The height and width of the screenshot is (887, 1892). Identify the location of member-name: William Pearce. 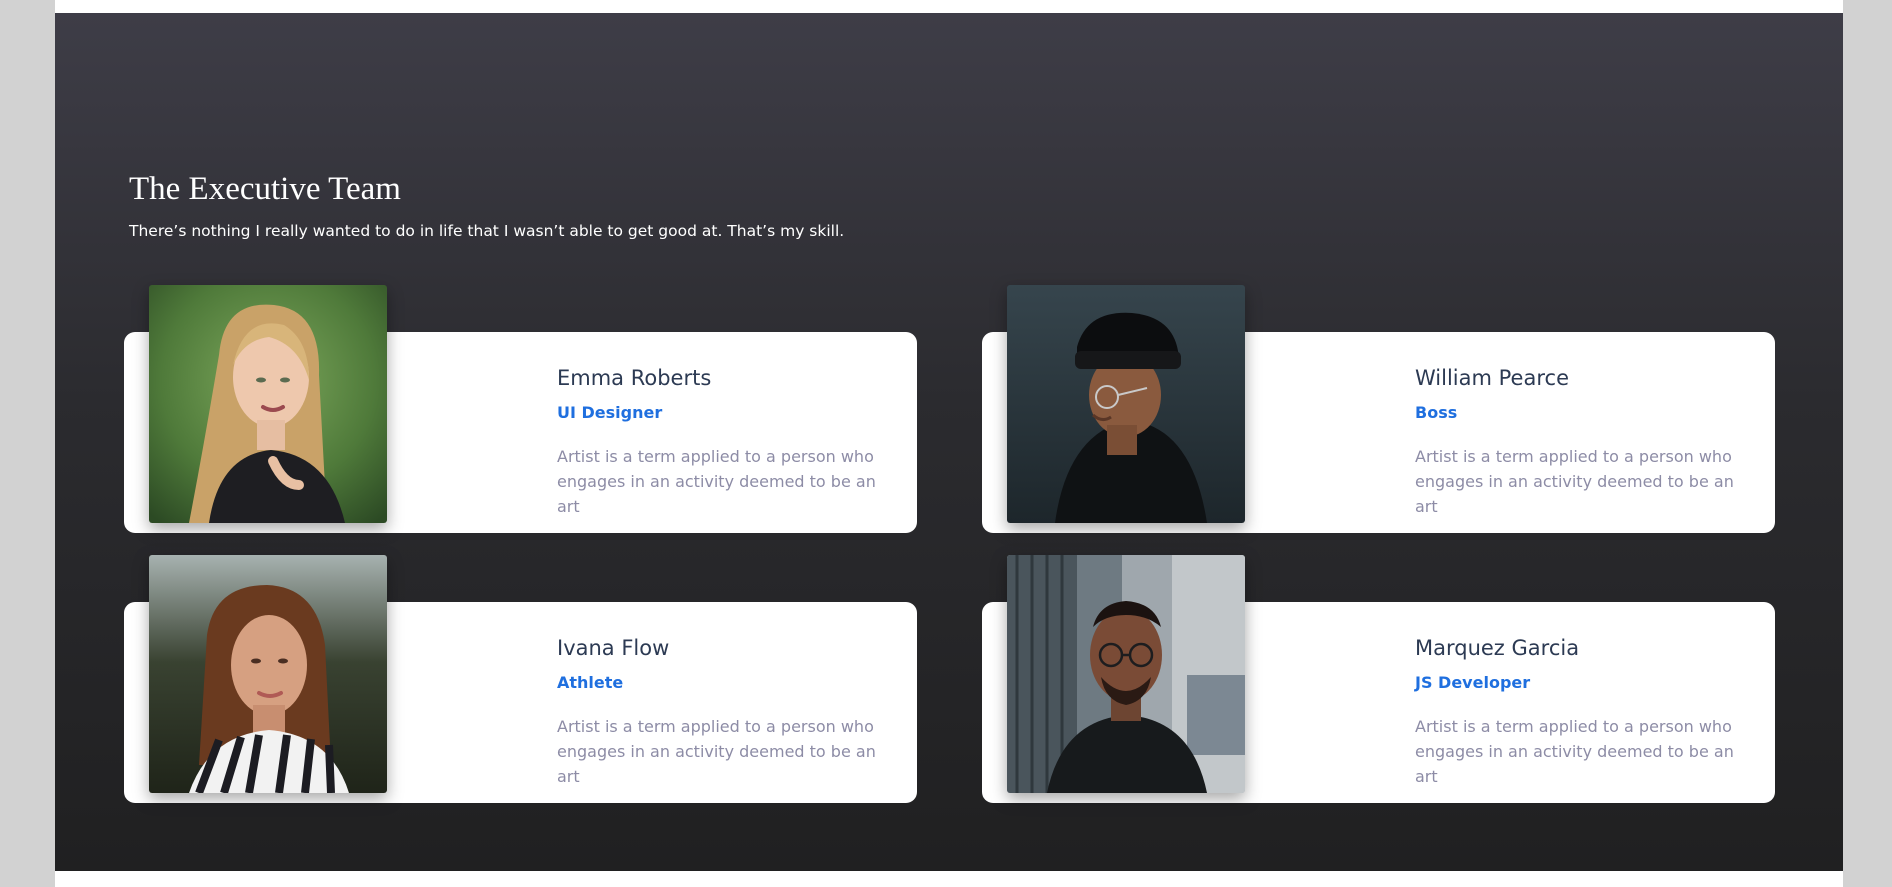
(1492, 378).